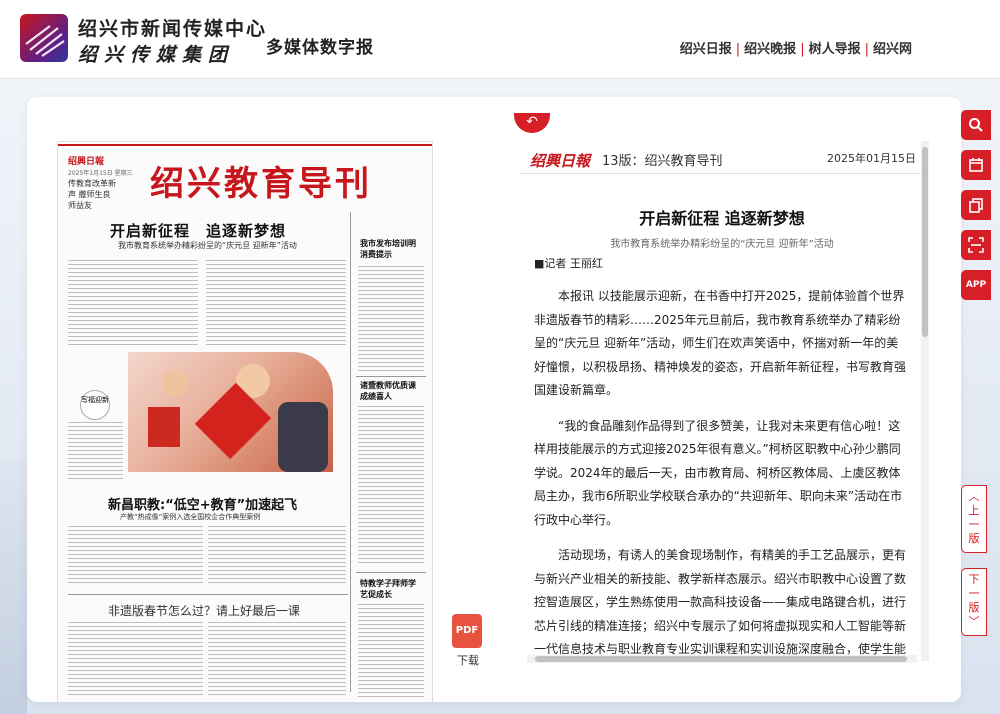 The width and height of the screenshot is (1000, 714). I want to click on column-divider, so click(350, 452).